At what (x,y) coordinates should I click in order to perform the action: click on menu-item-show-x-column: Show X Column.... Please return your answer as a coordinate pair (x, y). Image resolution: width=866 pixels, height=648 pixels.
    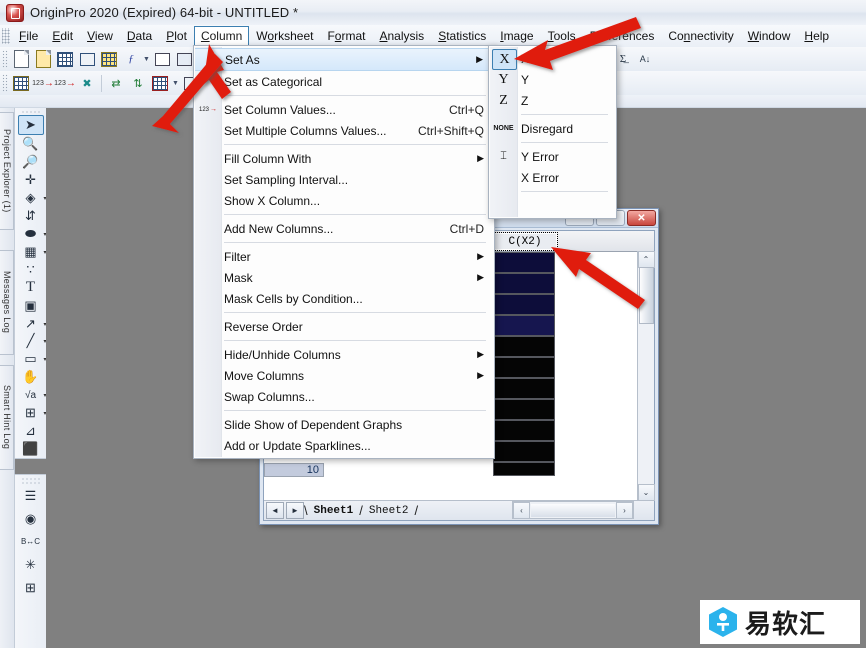
    Looking at the image, I should click on (344, 200).